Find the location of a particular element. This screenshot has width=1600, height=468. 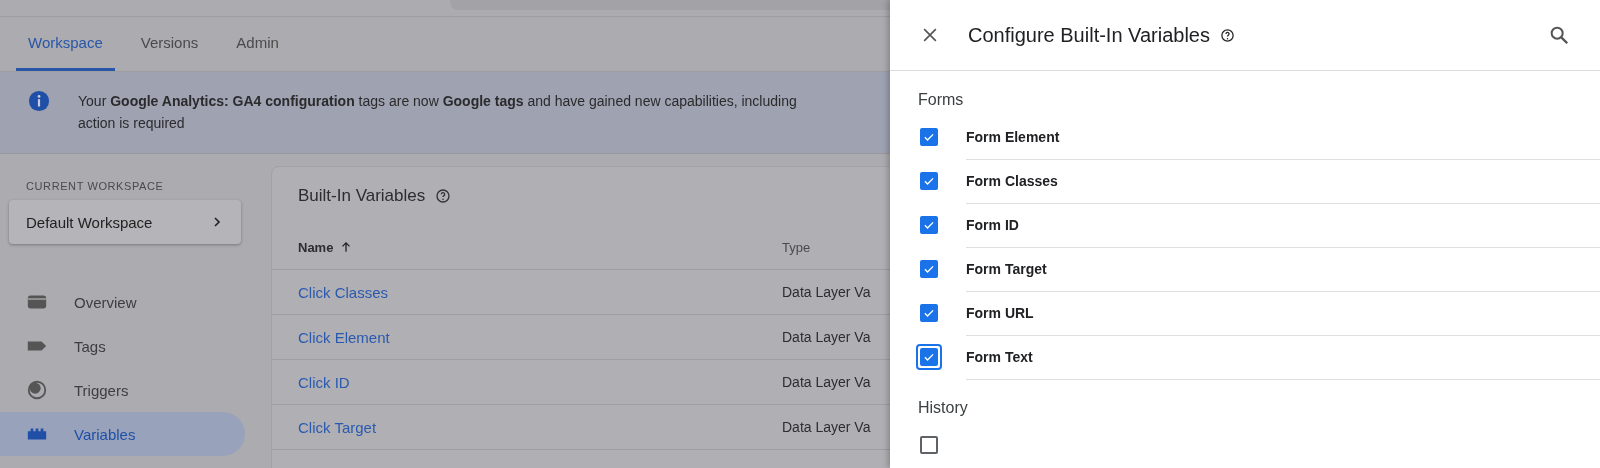

workspace-selector: Default Workspace is located at coordinates (125, 222).